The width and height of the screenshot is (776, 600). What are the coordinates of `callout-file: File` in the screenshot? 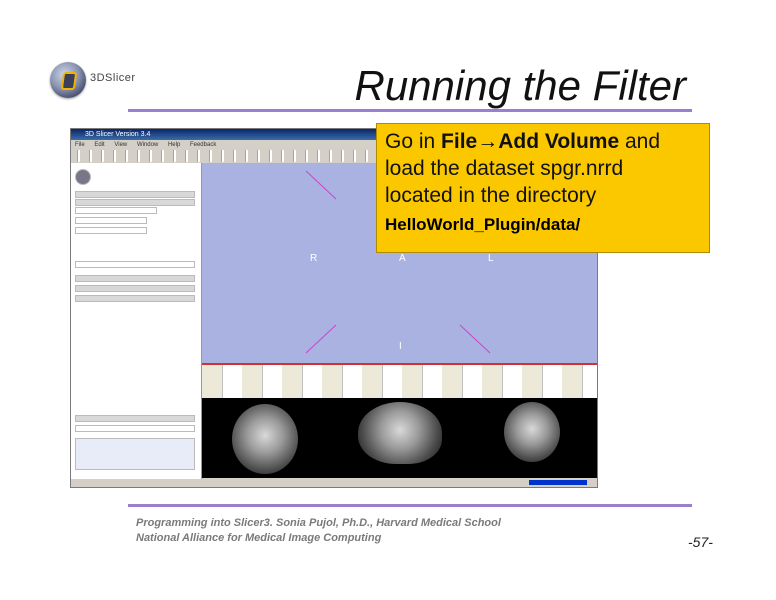 It's located at (459, 141).